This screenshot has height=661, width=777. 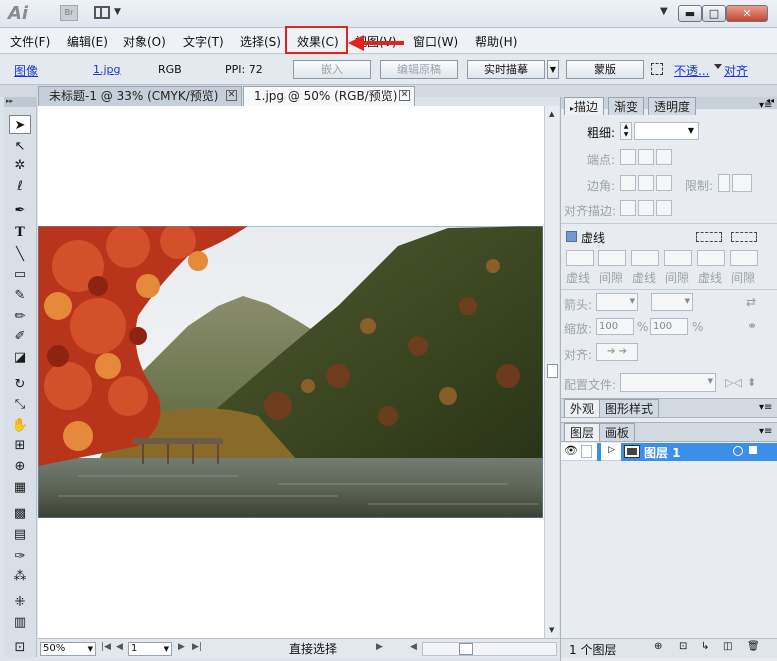 I want to click on bridge-button: Br, so click(x=69, y=13).